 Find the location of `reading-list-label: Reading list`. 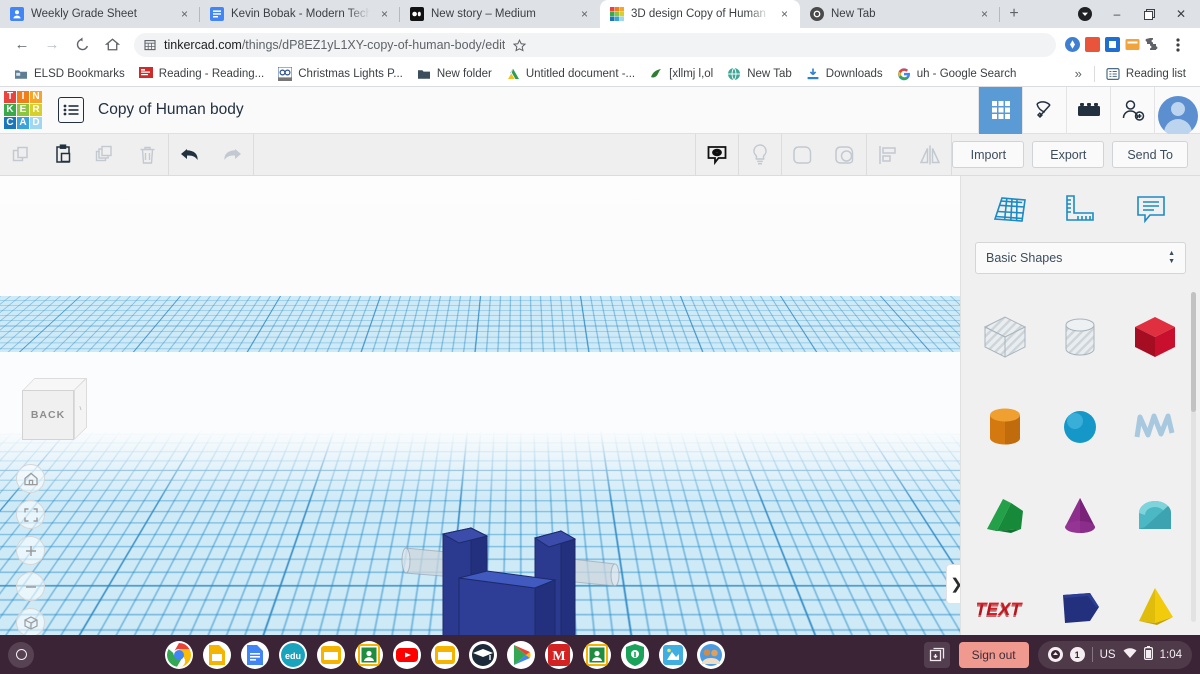

reading-list-label: Reading list is located at coordinates (1155, 73).